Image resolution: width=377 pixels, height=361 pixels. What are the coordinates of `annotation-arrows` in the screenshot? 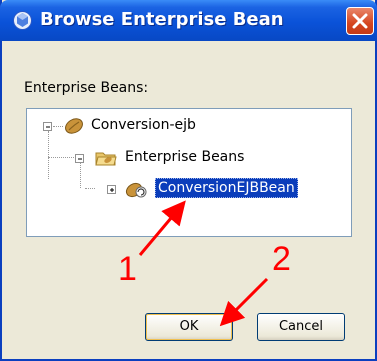 It's located at (203, 263).